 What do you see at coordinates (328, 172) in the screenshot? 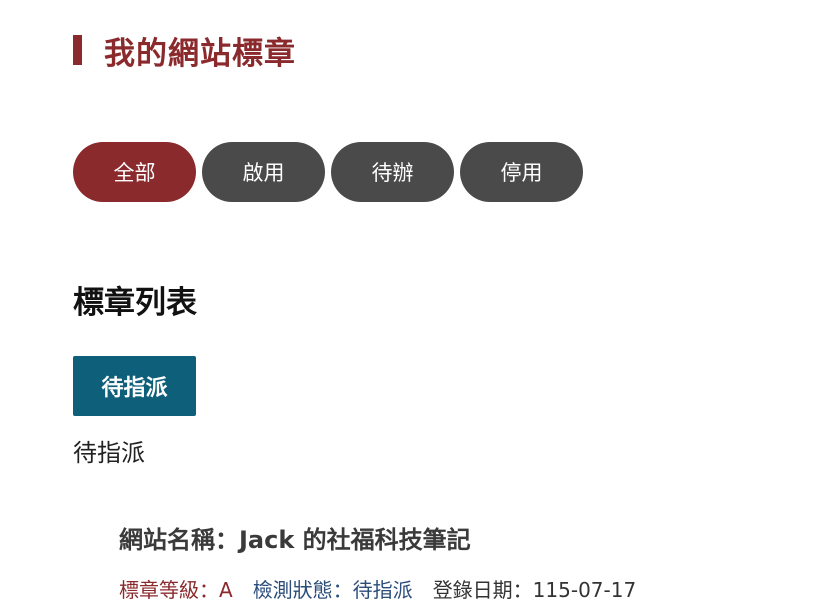
I see `filter-tabs: 全部 啟用 待辦 停用` at bounding box center [328, 172].